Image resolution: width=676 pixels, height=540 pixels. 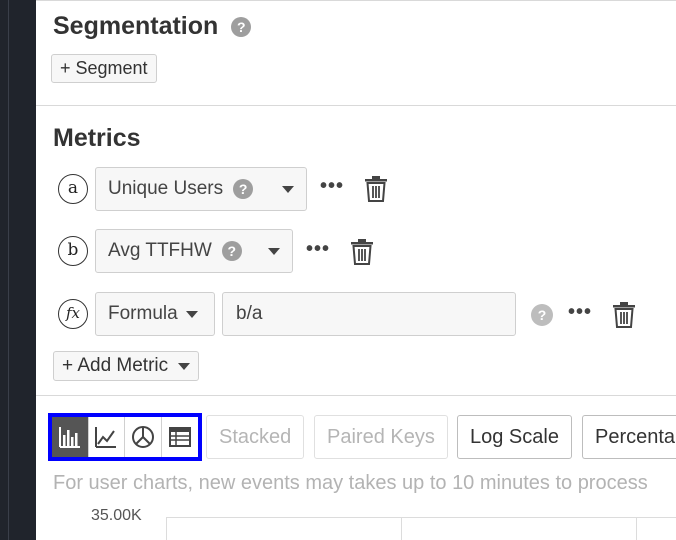 I want to click on formula-label: Formula, so click(x=143, y=313).